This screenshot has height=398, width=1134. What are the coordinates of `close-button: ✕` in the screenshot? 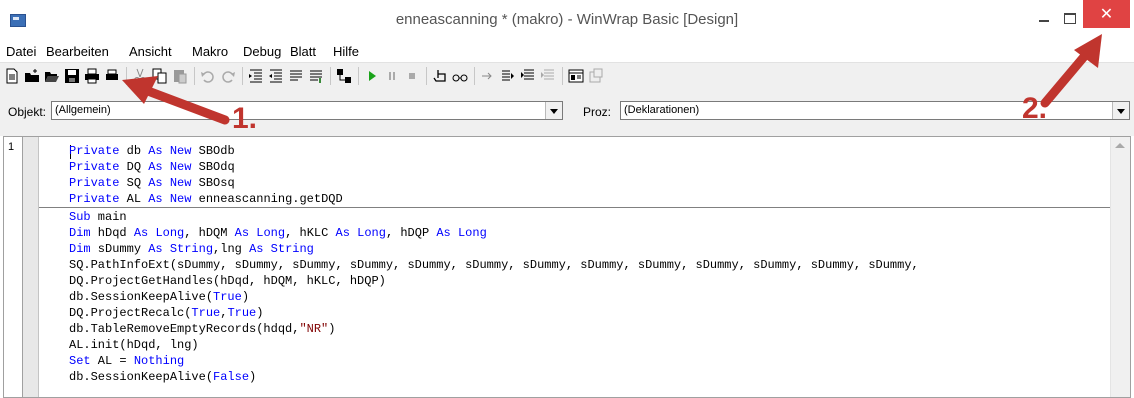 It's located at (1106, 14).